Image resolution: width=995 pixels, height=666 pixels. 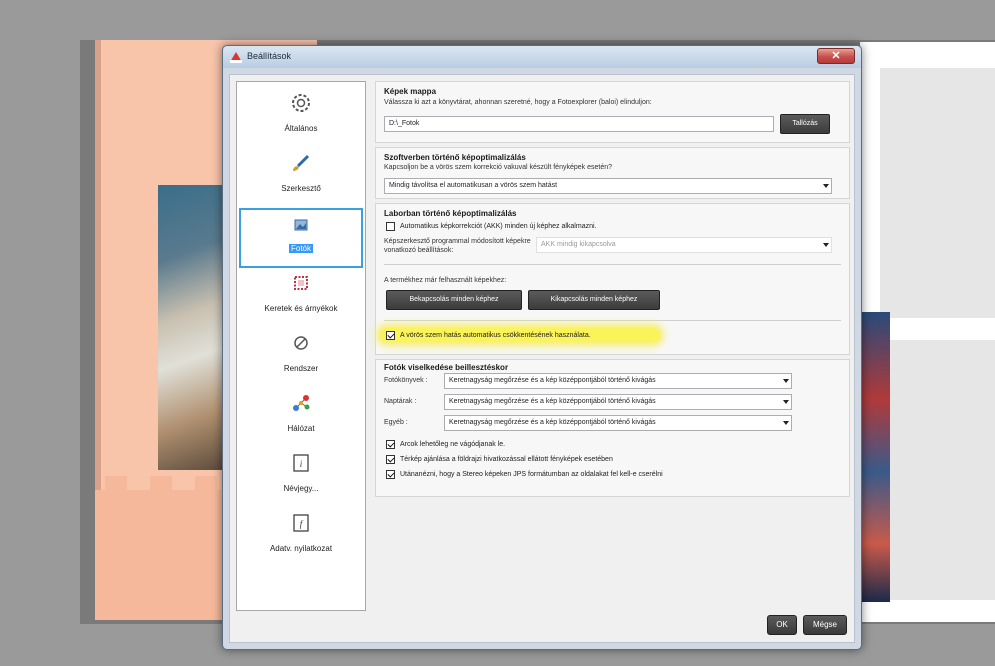 What do you see at coordinates (301, 128) in the screenshot?
I see `sidebar-item-label: Általános` at bounding box center [301, 128].